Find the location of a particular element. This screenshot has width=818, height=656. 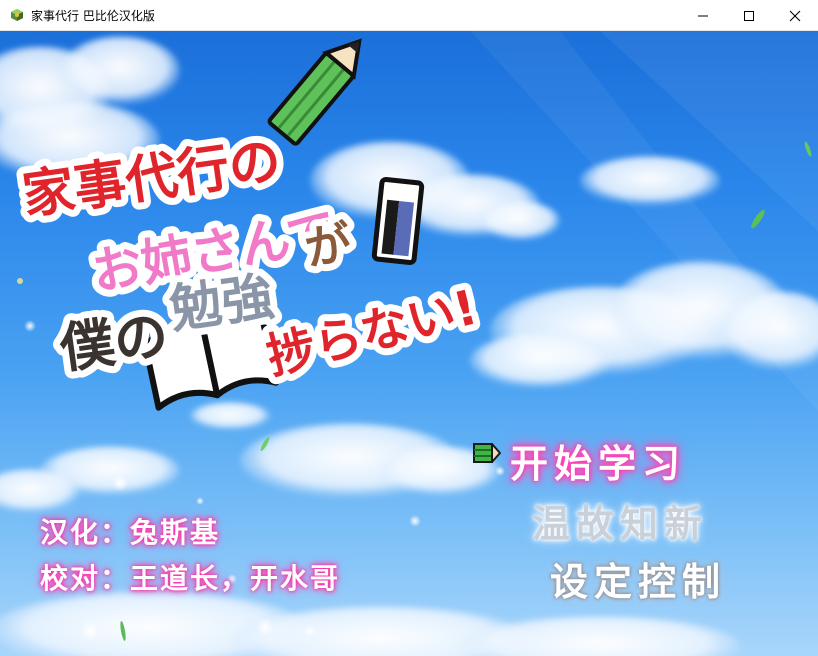

menu-start-button: 开始学习 is located at coordinates (598, 460).